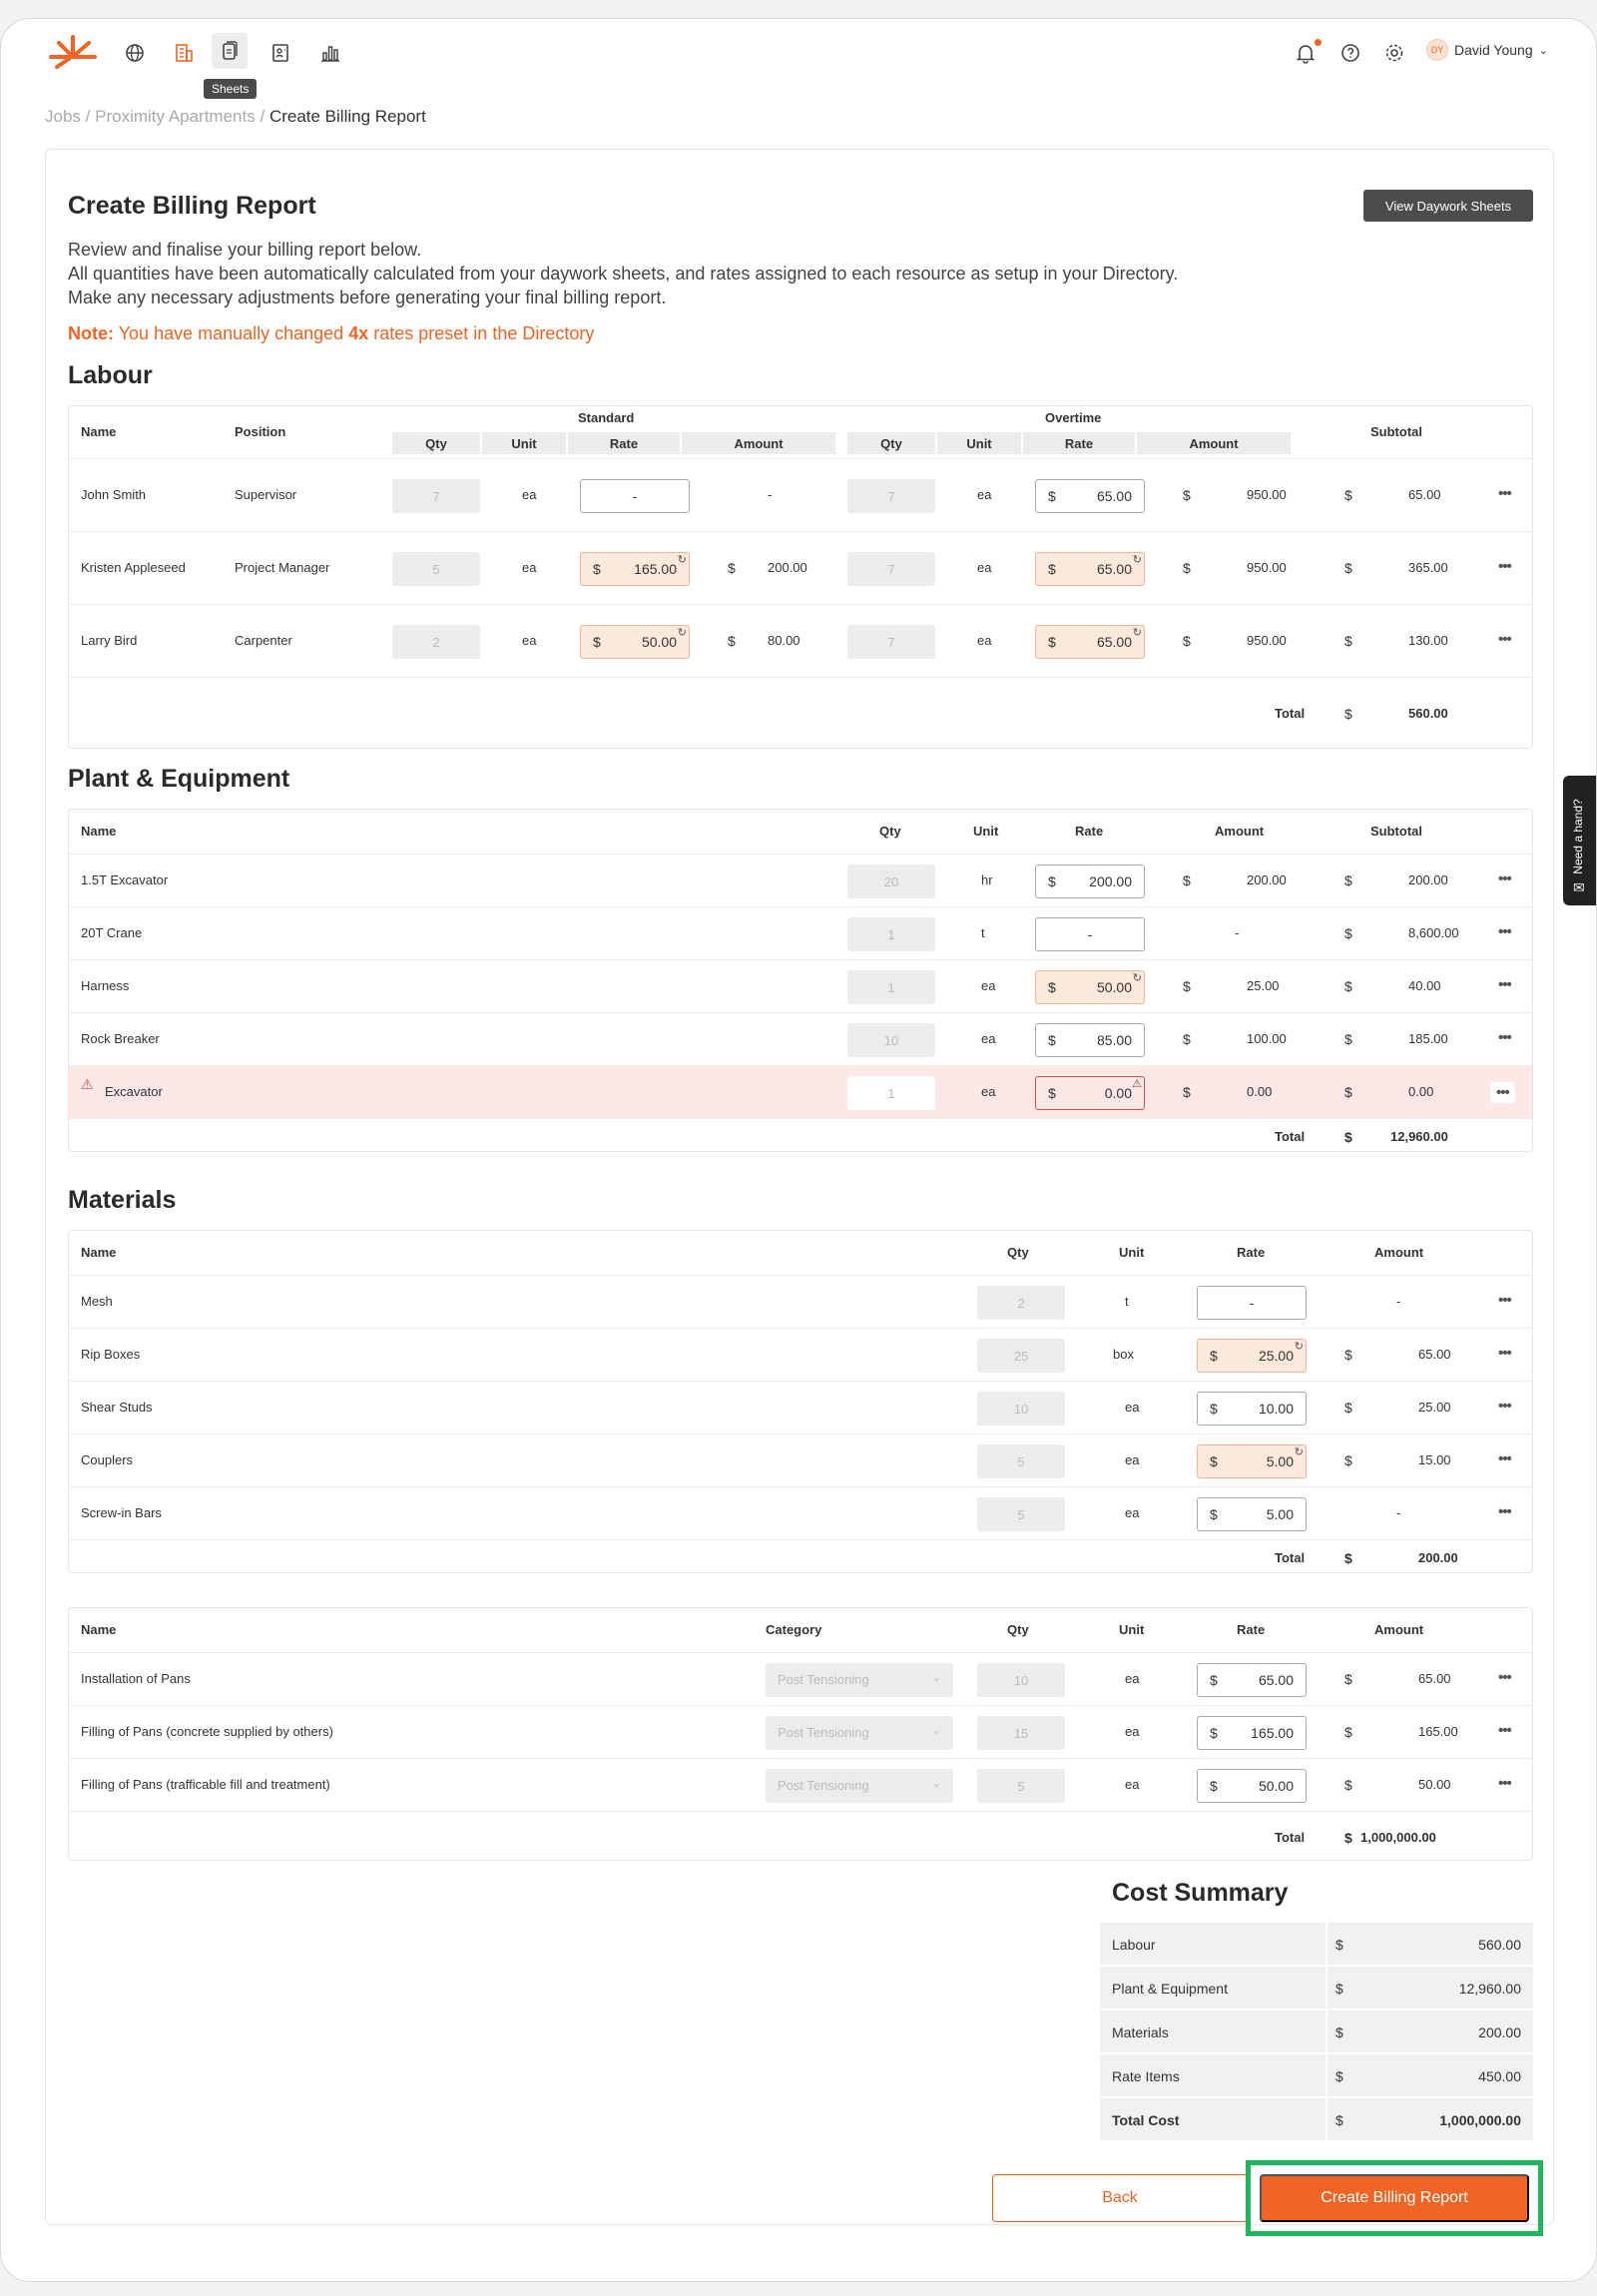  What do you see at coordinates (656, 569) in the screenshot?
I see `rate-value: 165.00` at bounding box center [656, 569].